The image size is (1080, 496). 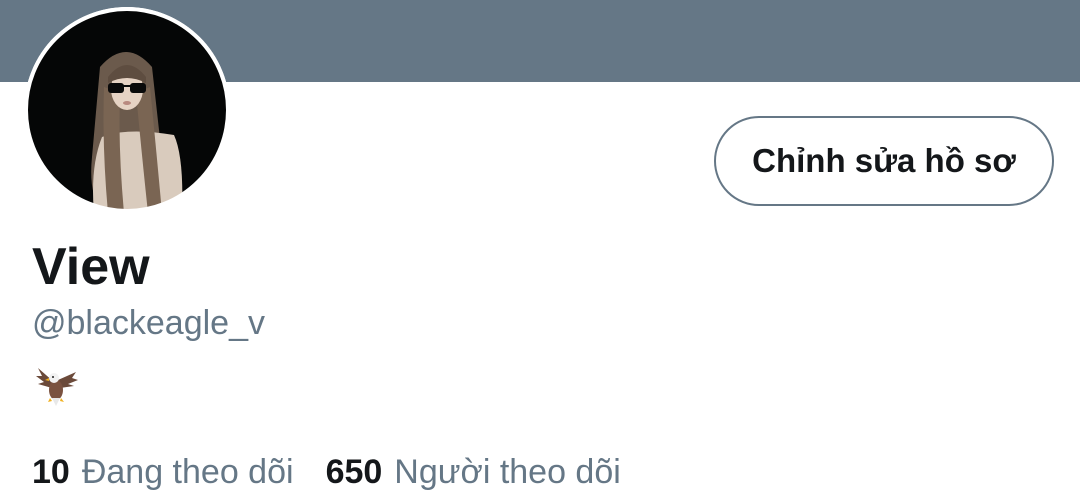 I want to click on avatar-photo, so click(x=127, y=110).